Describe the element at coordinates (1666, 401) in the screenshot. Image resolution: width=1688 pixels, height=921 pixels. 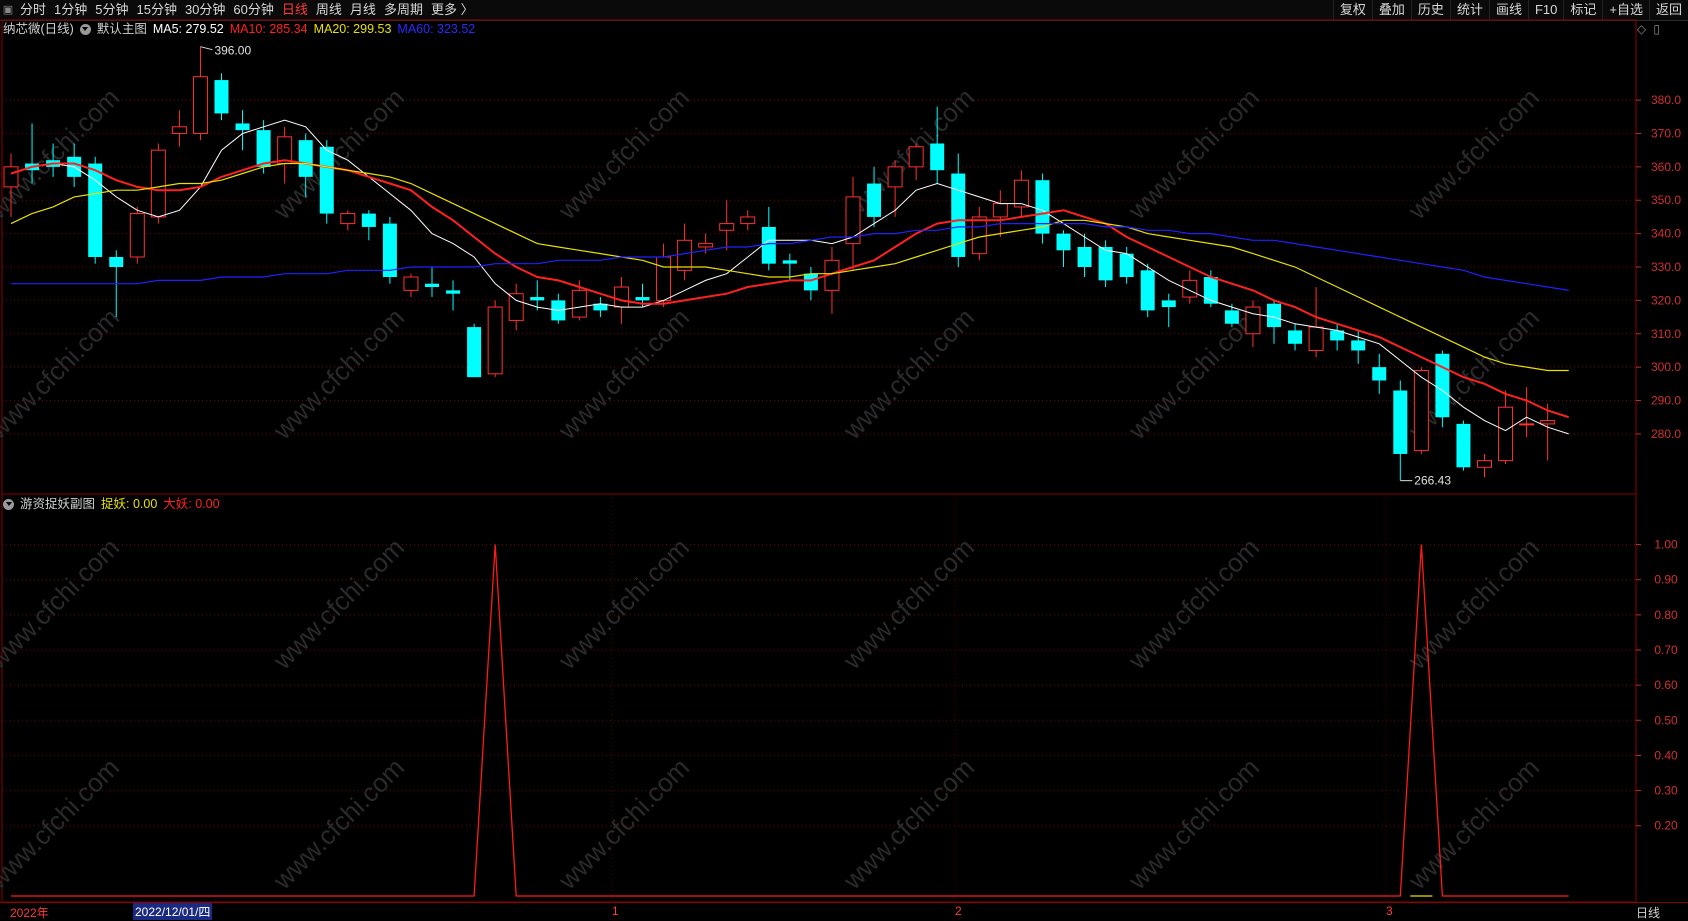
I see `price-axis-label: 290.0` at that location.